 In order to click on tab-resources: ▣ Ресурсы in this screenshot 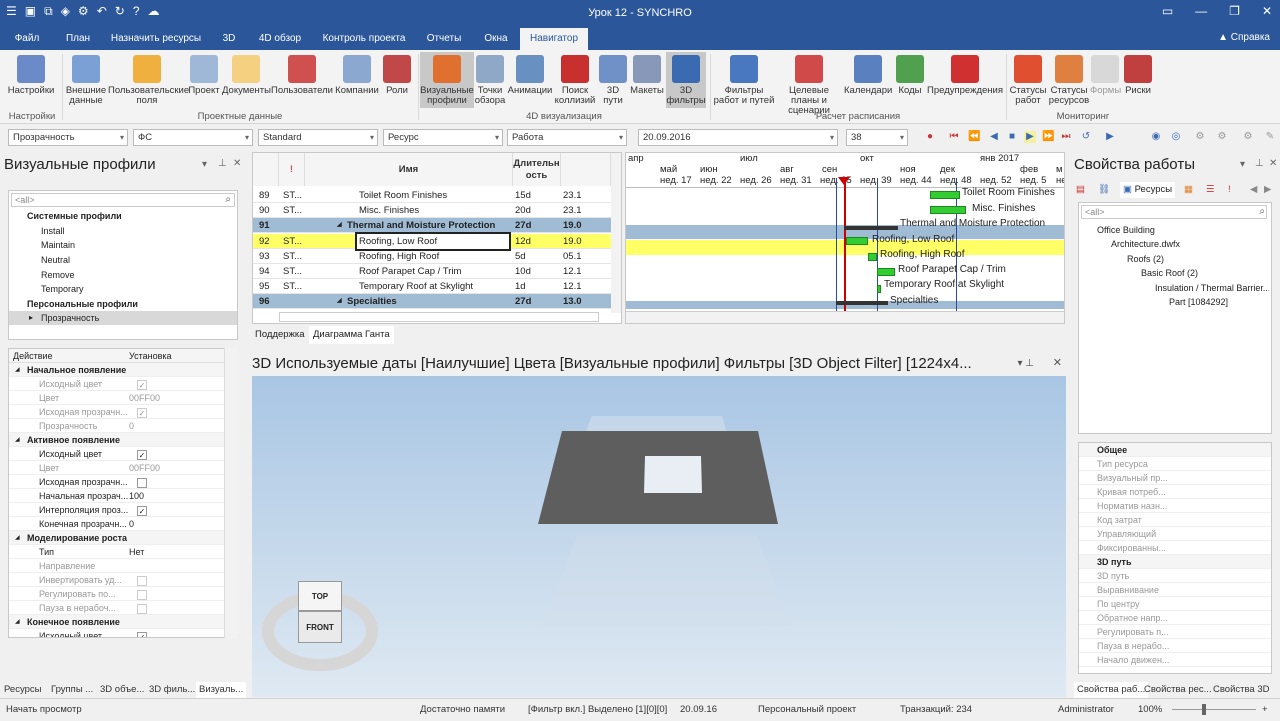, I will do `click(1148, 190)`.